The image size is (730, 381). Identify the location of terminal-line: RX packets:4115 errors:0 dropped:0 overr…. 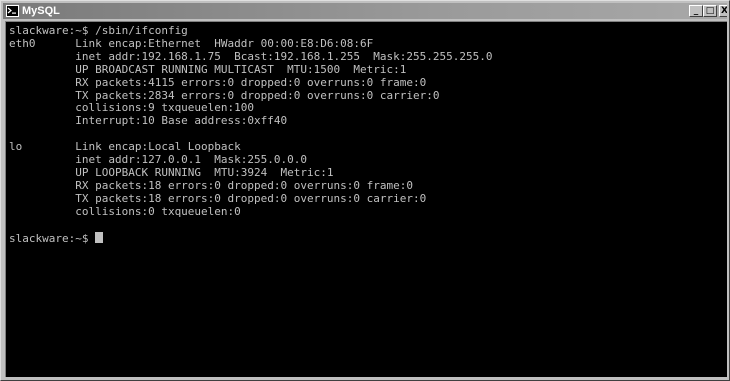
(218, 82).